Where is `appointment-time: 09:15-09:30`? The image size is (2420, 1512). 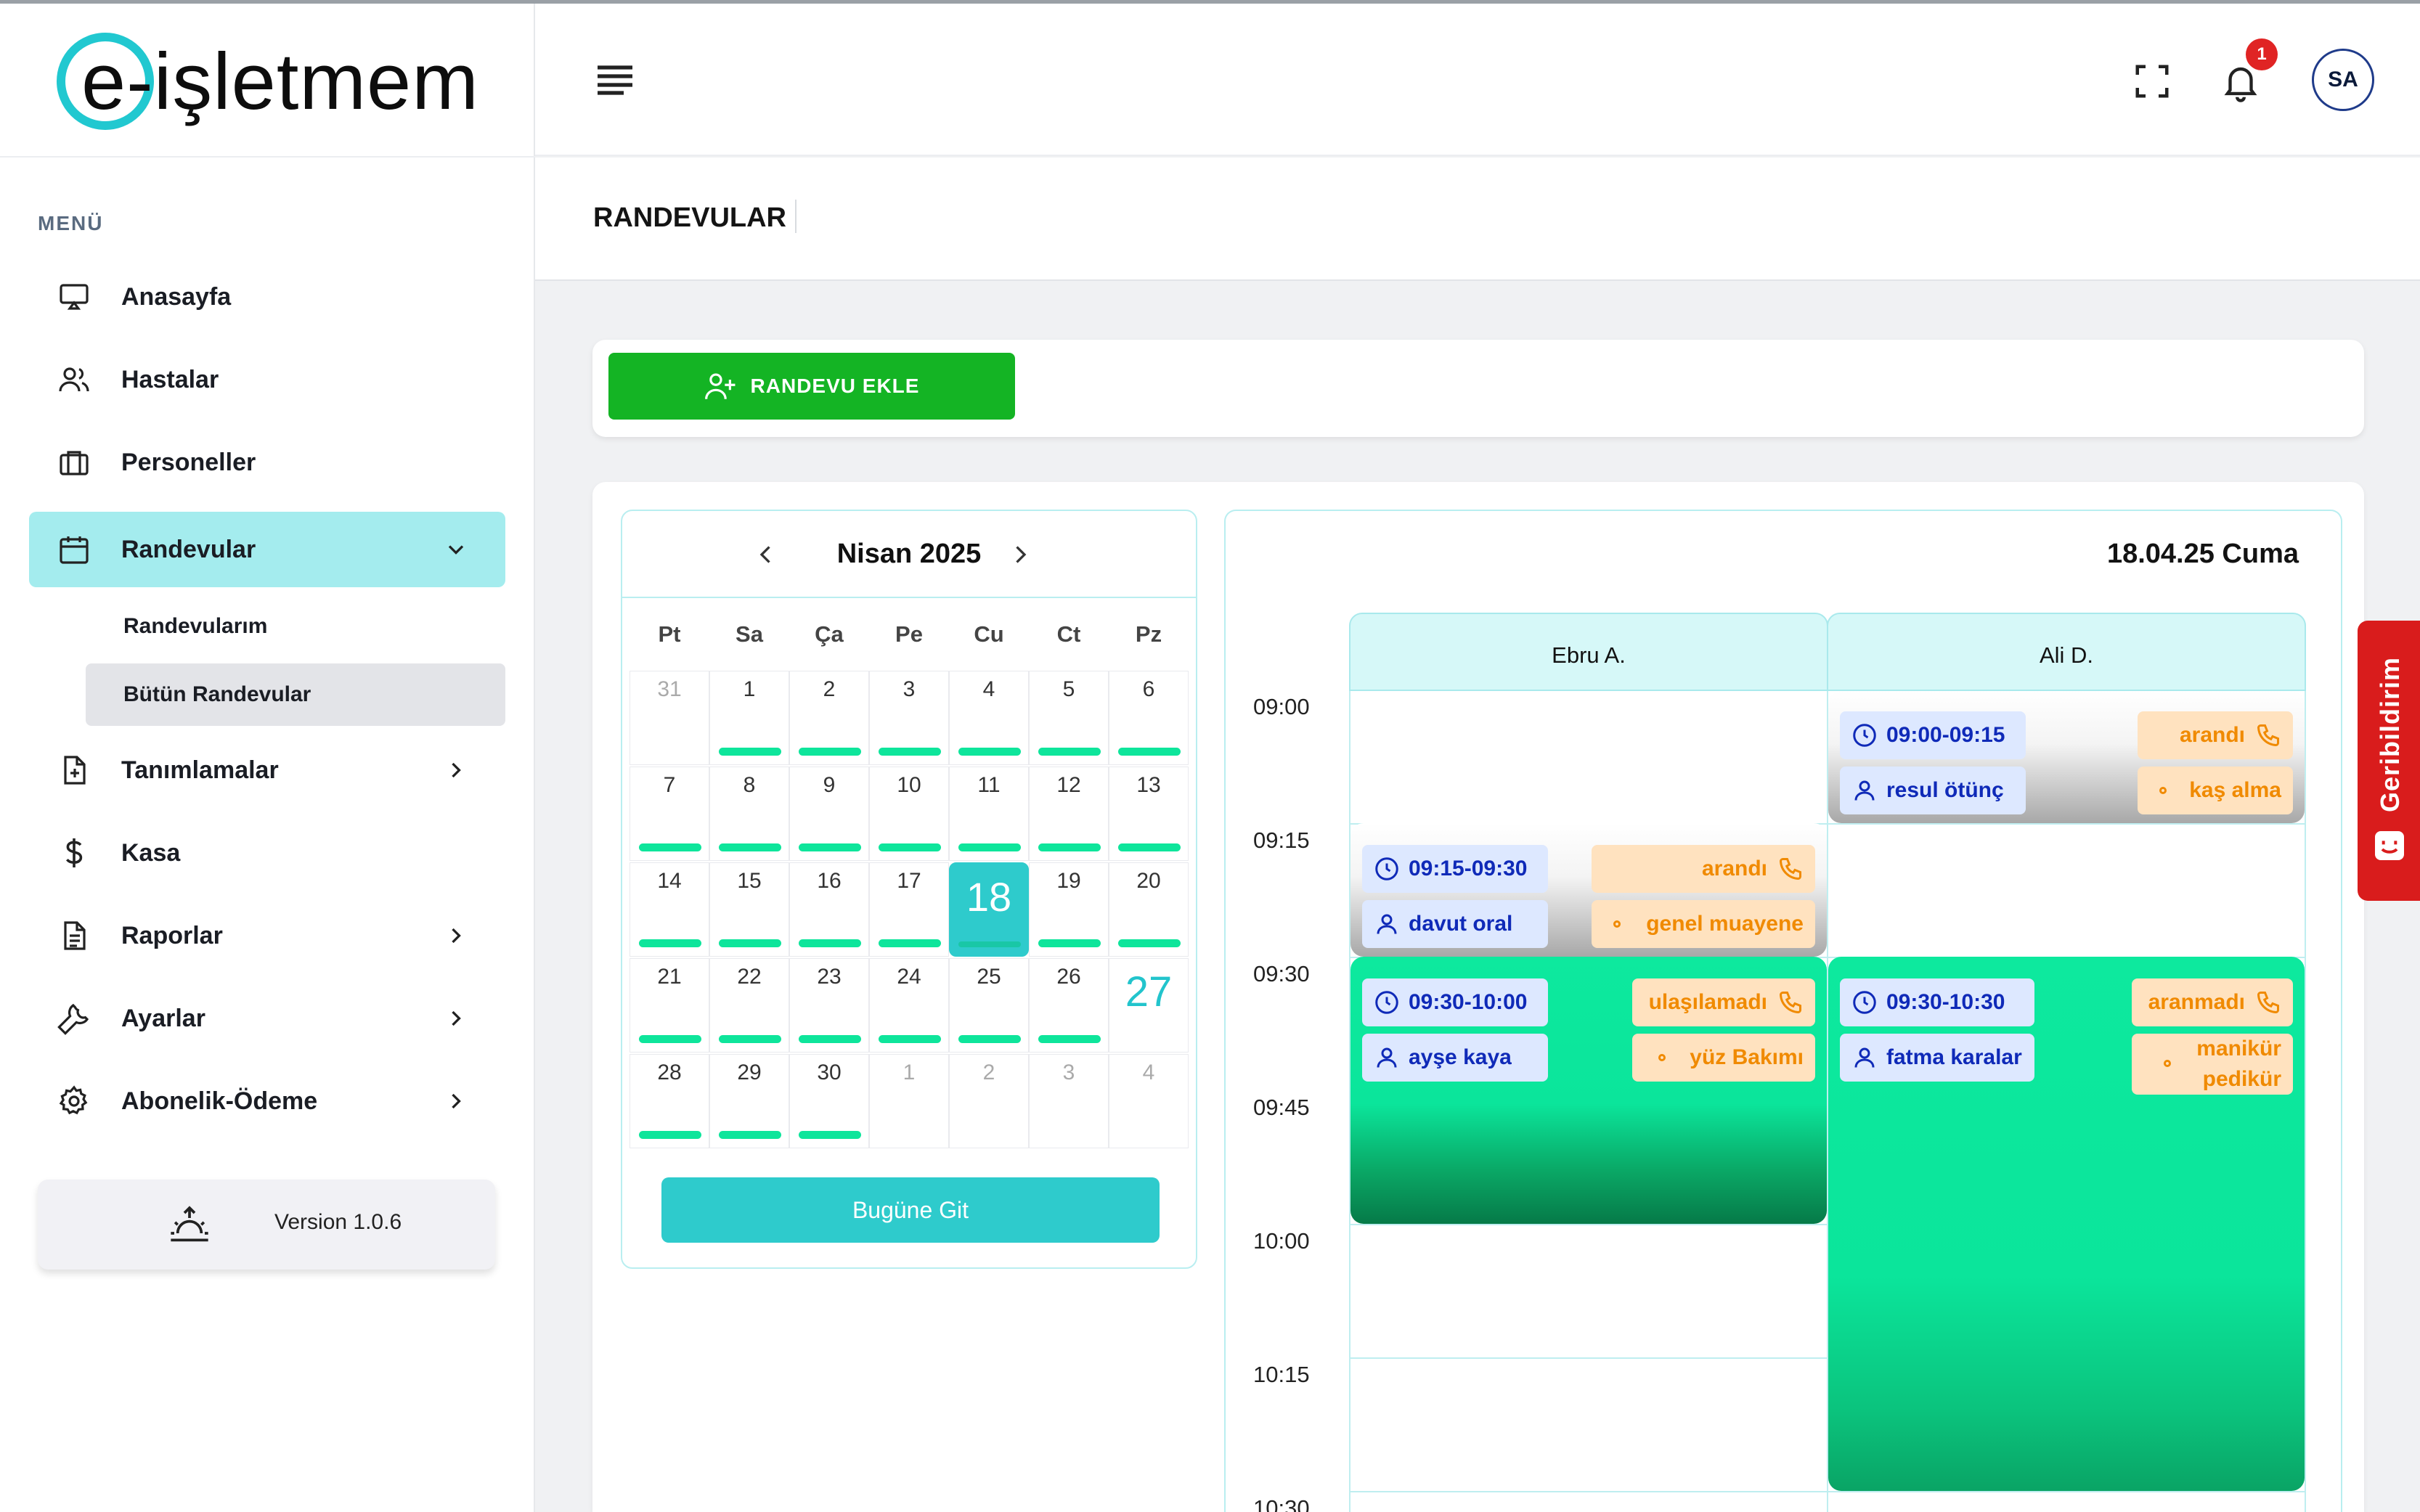
appointment-time: 09:15-09:30 is located at coordinates (1455, 869).